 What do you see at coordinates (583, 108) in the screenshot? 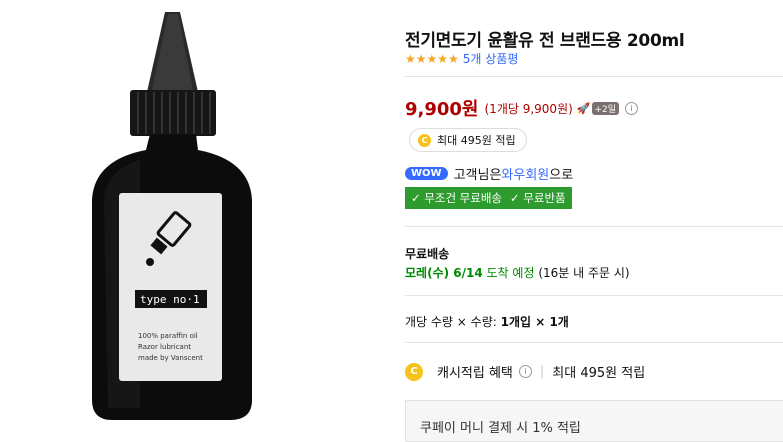
I see `rocket-icon: 🚀` at bounding box center [583, 108].